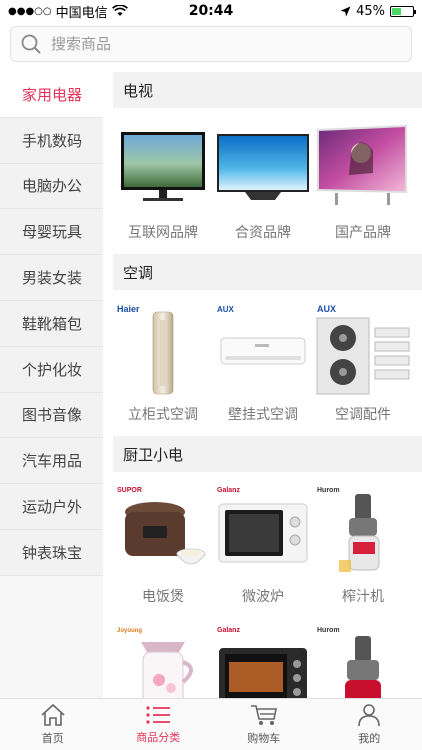  I want to click on sidebar-item-outdoor: 运动户外, so click(51, 507).